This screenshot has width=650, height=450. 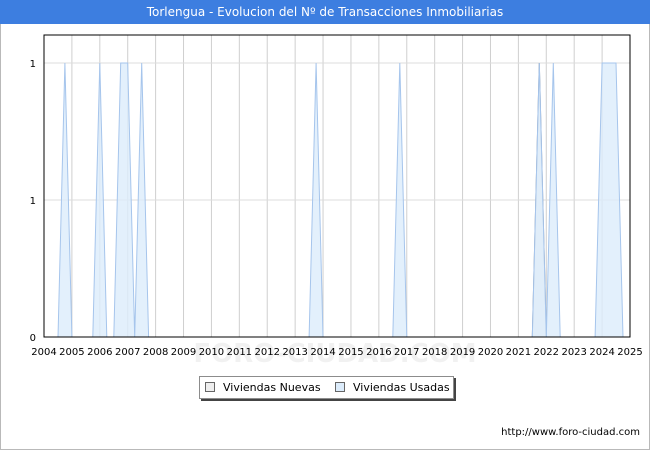 I want to click on x-tick-label: 2004, so click(x=43, y=352).